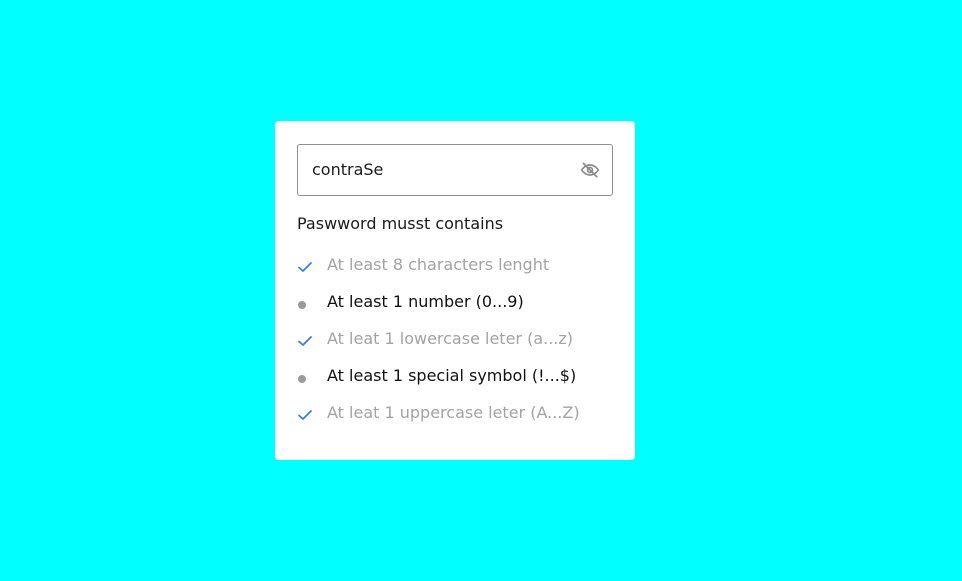 The image size is (962, 581). Describe the element at coordinates (438, 264) in the screenshot. I see `requirement-label: At least 8 characters lenght` at that location.